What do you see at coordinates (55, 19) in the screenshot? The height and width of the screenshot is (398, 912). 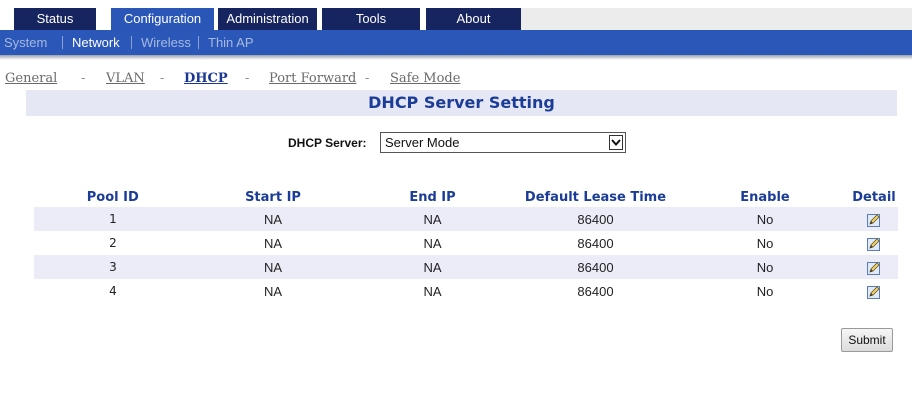 I see `tab-status: Status` at bounding box center [55, 19].